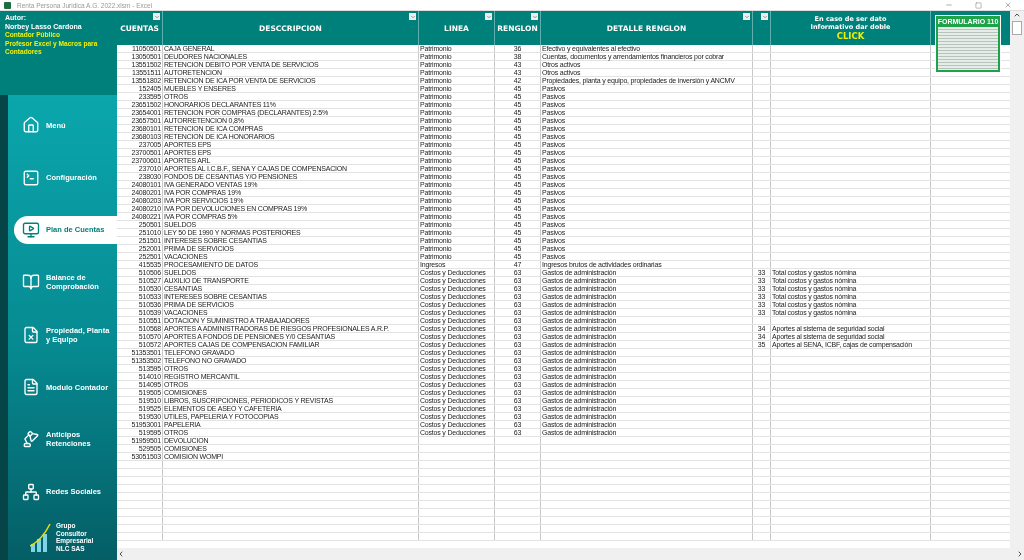  Describe the element at coordinates (978, 5) in the screenshot. I see `maximize-icon` at that location.